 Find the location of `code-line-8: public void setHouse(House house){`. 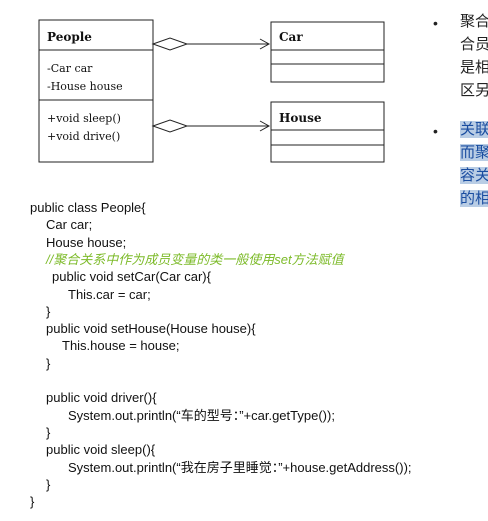

code-line-8: public void setHouse(House house){ is located at coordinates (151, 328).